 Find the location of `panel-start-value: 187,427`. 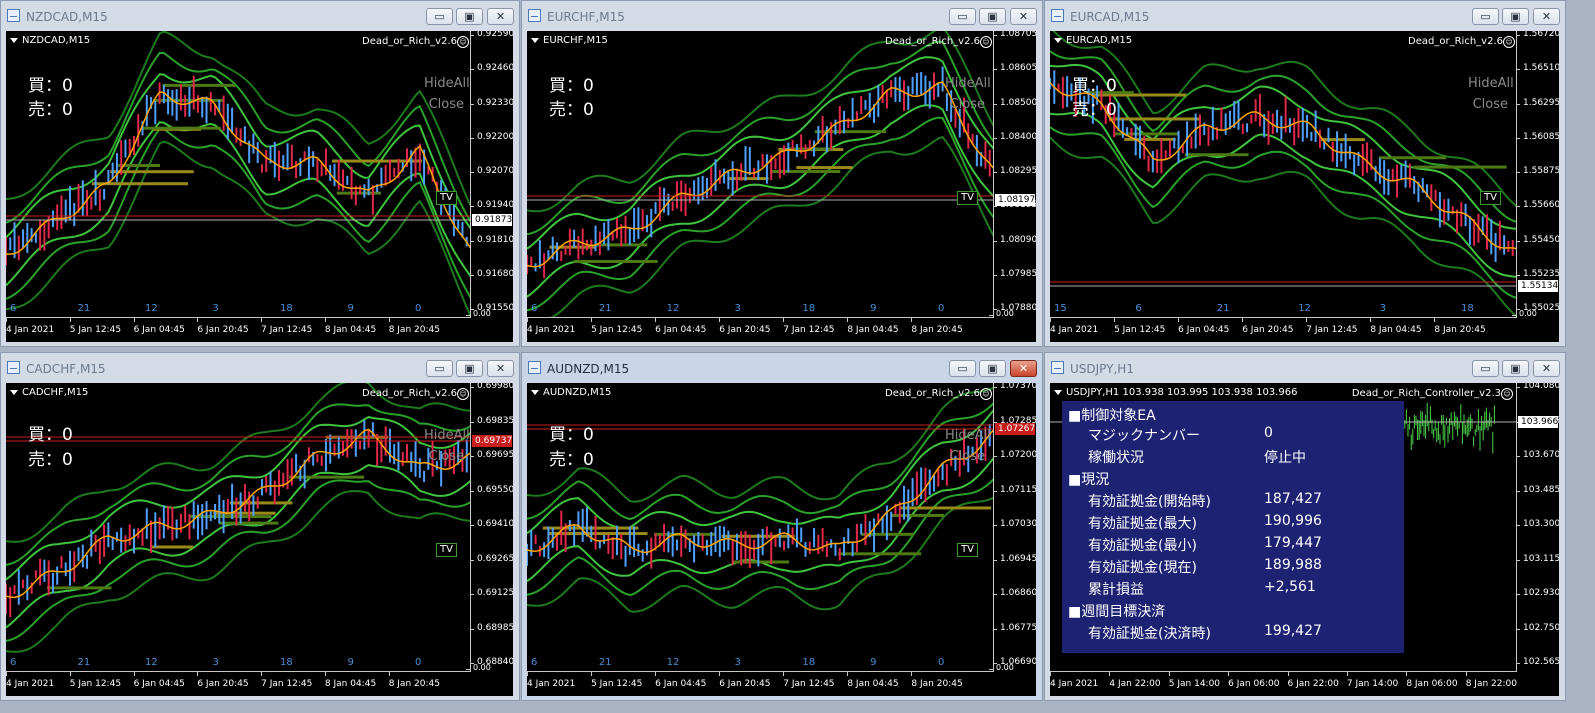

panel-start-value: 187,427 is located at coordinates (1293, 499).